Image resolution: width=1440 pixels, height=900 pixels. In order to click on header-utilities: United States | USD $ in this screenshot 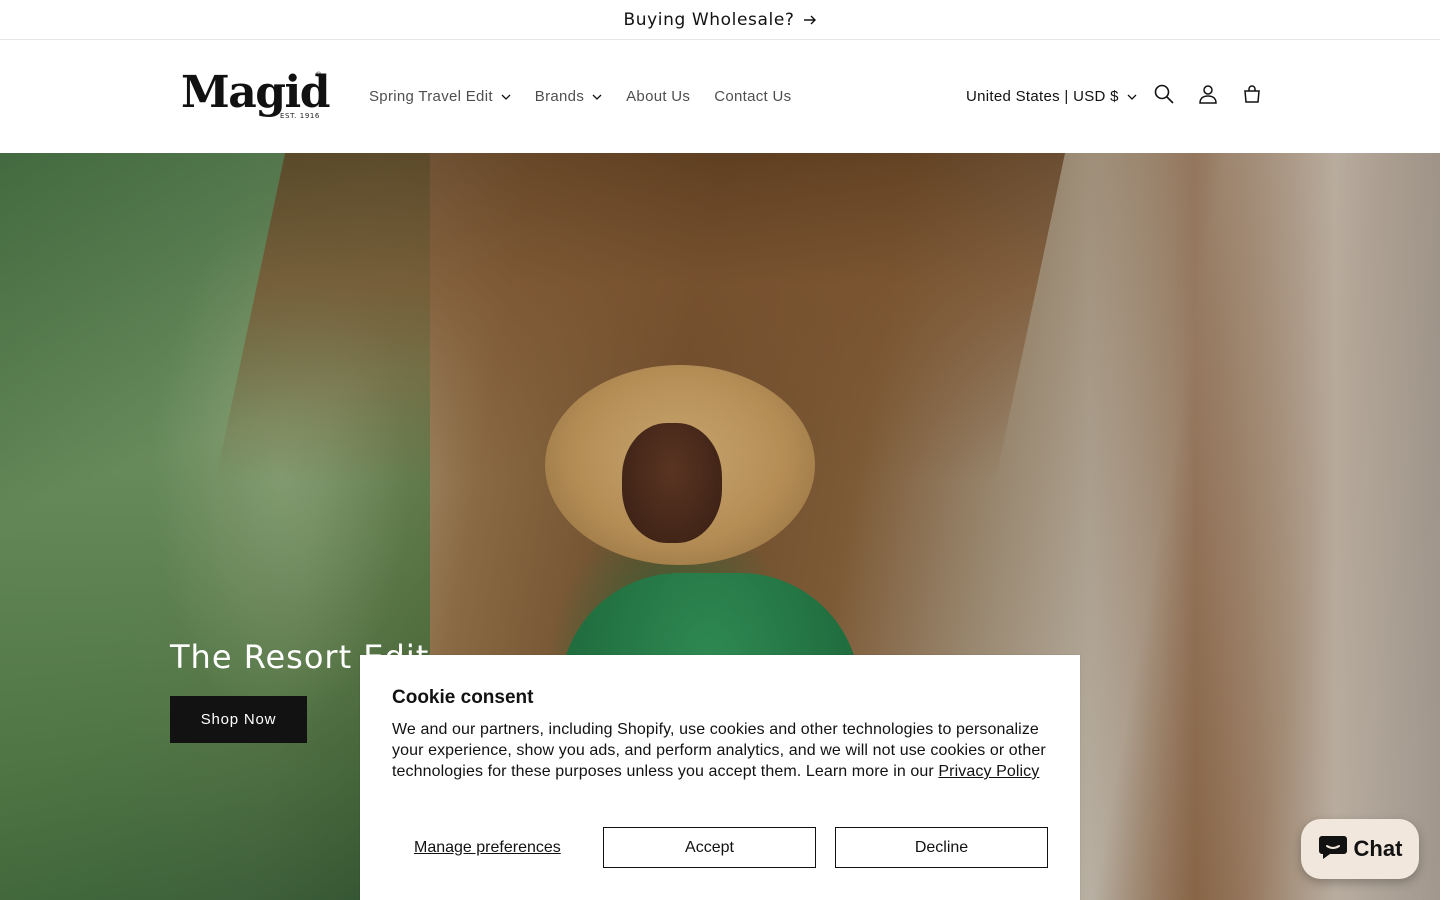, I will do `click(1113, 96)`.